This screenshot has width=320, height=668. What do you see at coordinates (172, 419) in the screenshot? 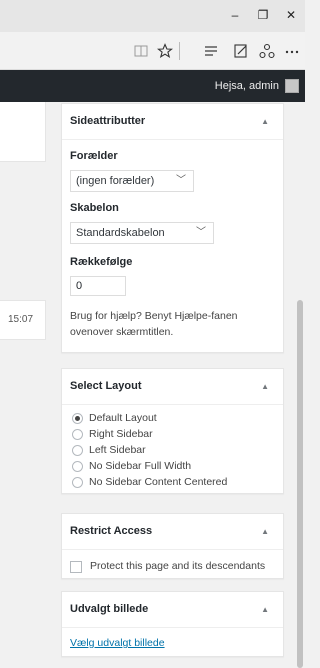
I see `layout-option-default: Default Layout` at bounding box center [172, 419].